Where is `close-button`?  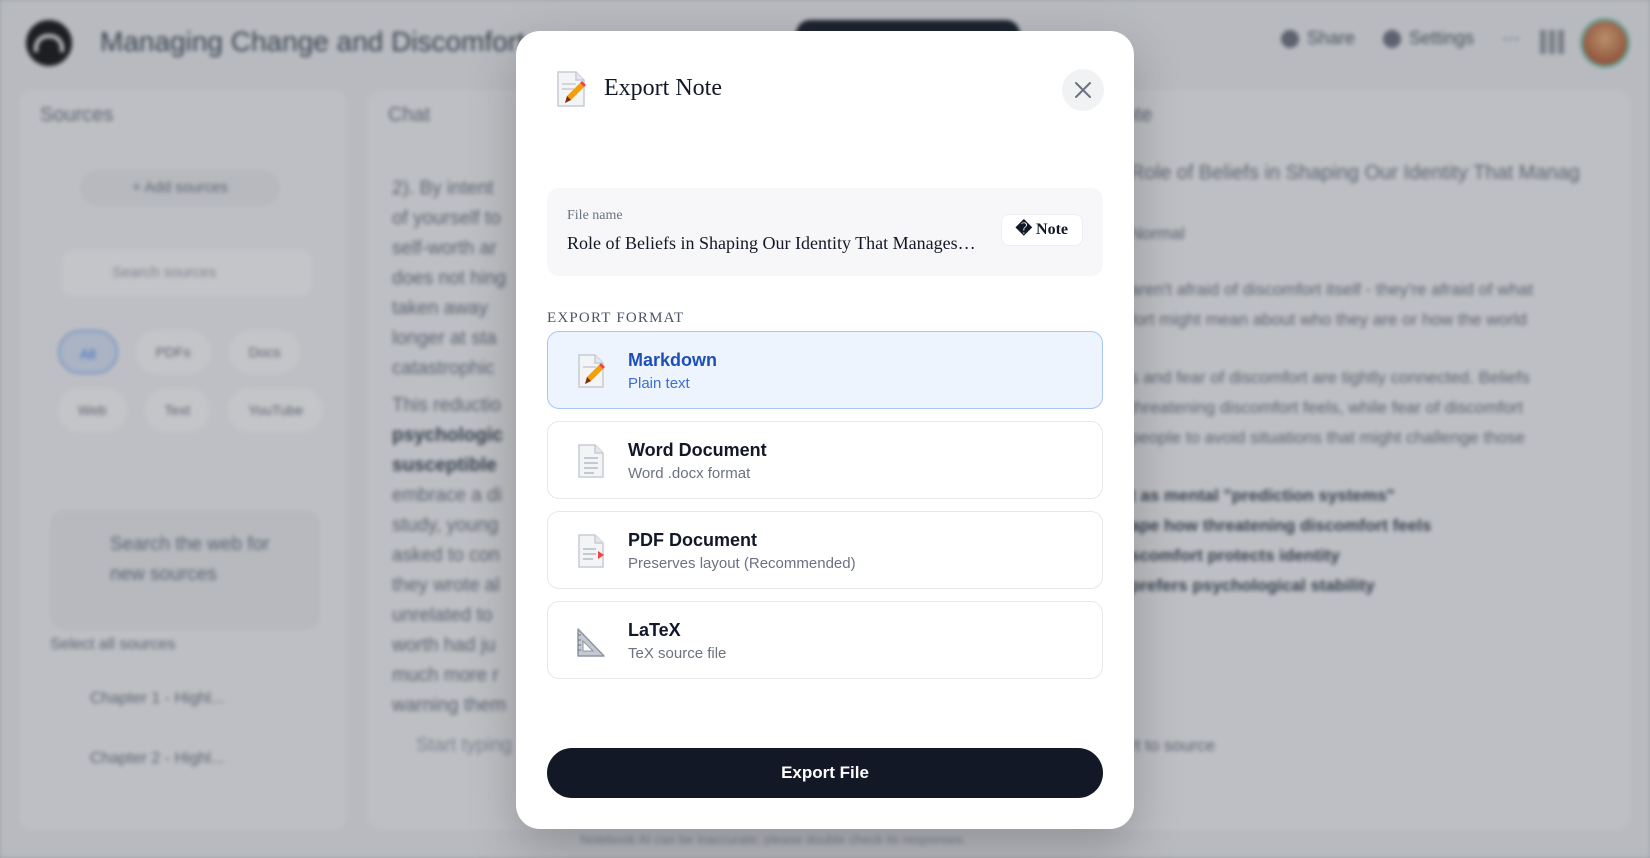 close-button is located at coordinates (1083, 90).